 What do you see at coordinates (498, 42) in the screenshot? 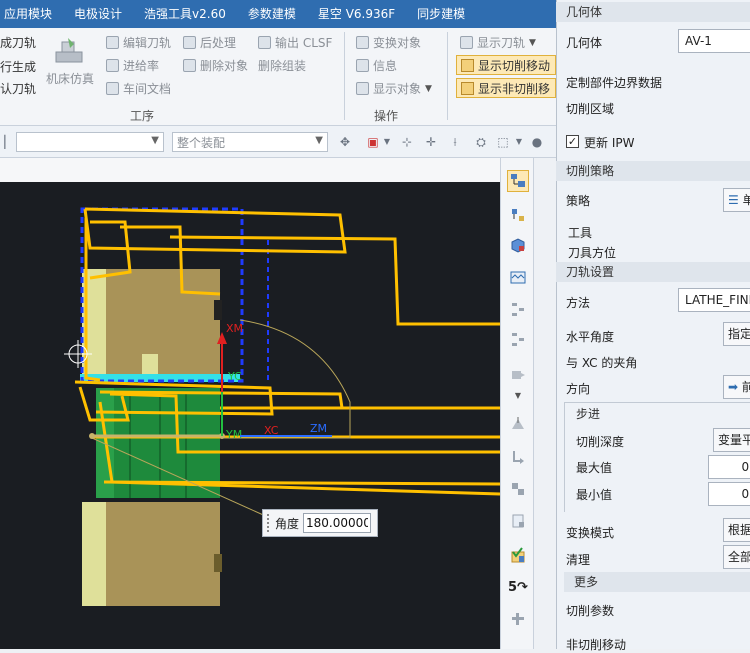
I see `show-toolpath-button: 显示刀轨 ▼` at bounding box center [498, 42].